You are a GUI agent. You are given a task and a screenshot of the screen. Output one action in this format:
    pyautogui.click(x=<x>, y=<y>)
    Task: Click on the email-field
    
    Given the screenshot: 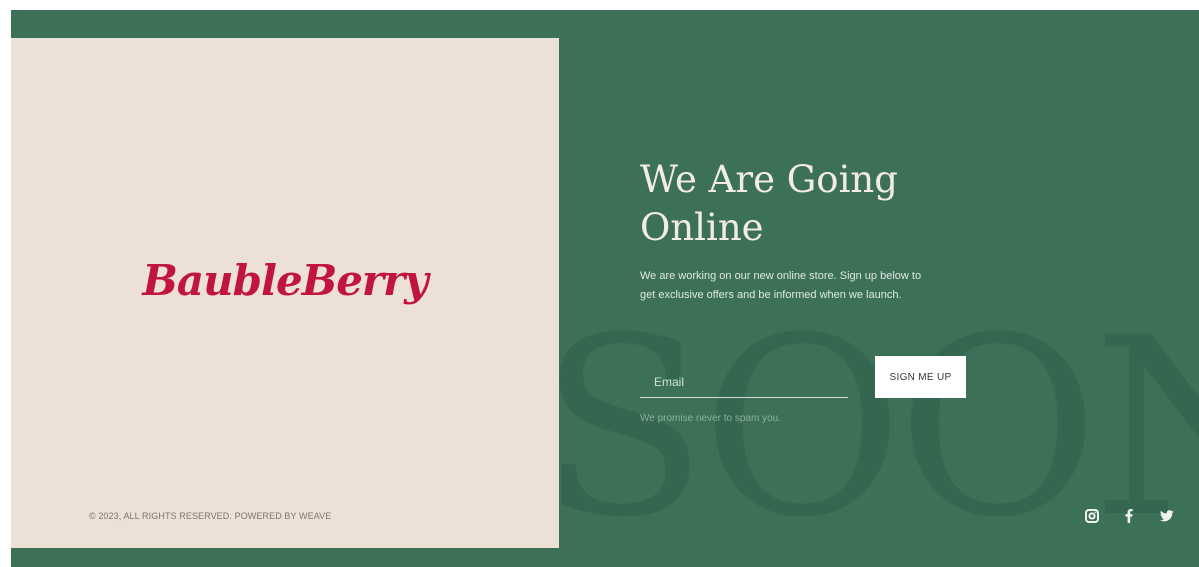 What is the action you would take?
    pyautogui.click(x=744, y=382)
    